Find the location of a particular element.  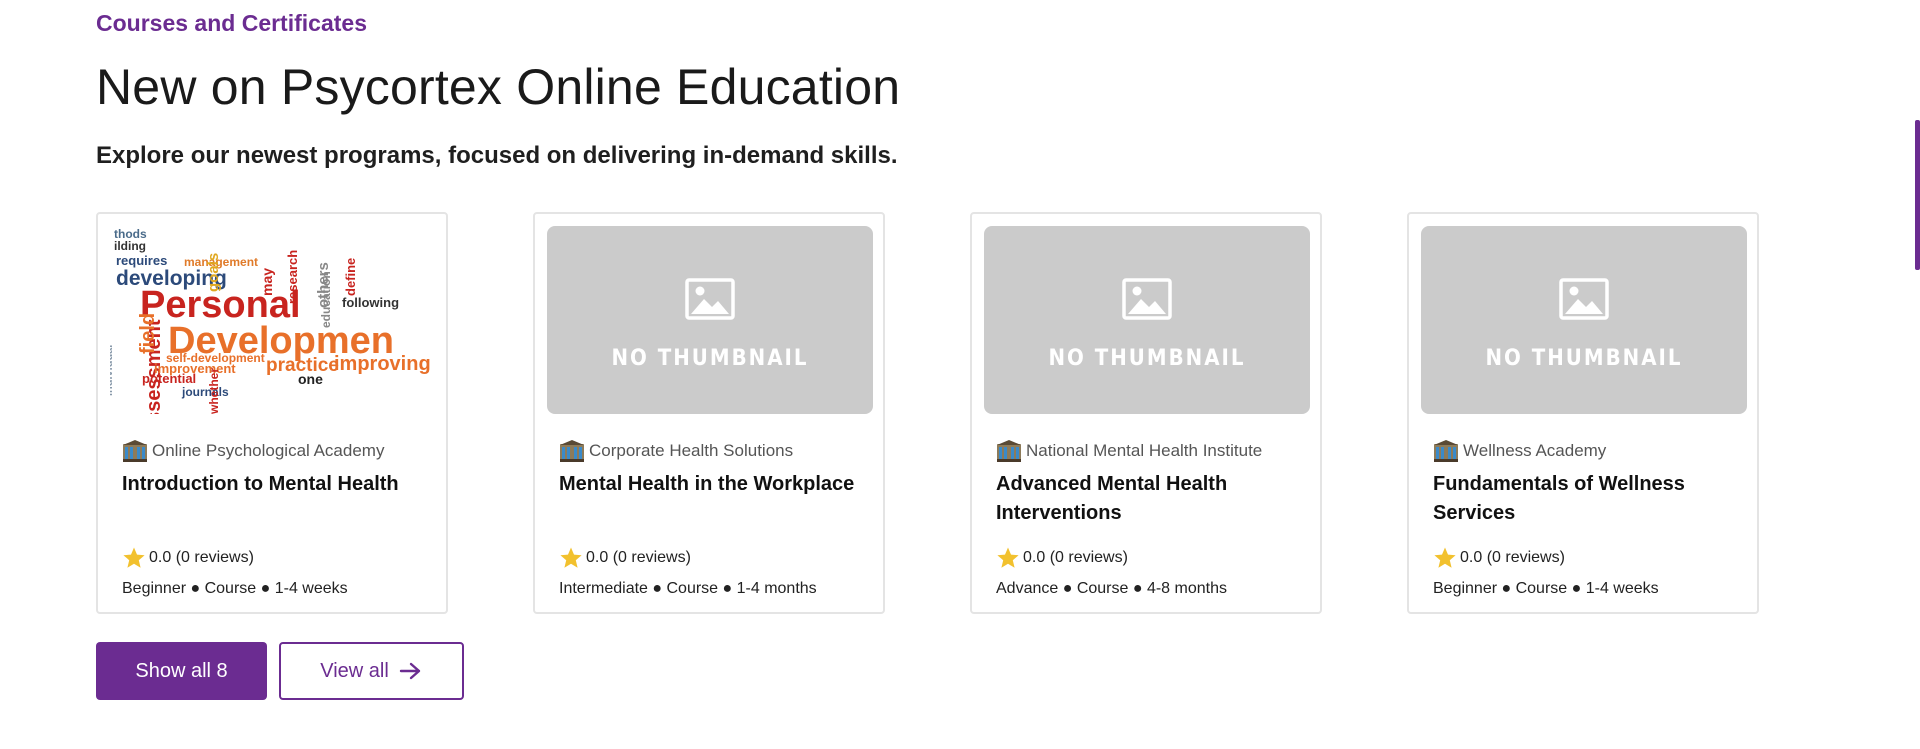

thumbnail-word: goals is located at coordinates (213, 272).